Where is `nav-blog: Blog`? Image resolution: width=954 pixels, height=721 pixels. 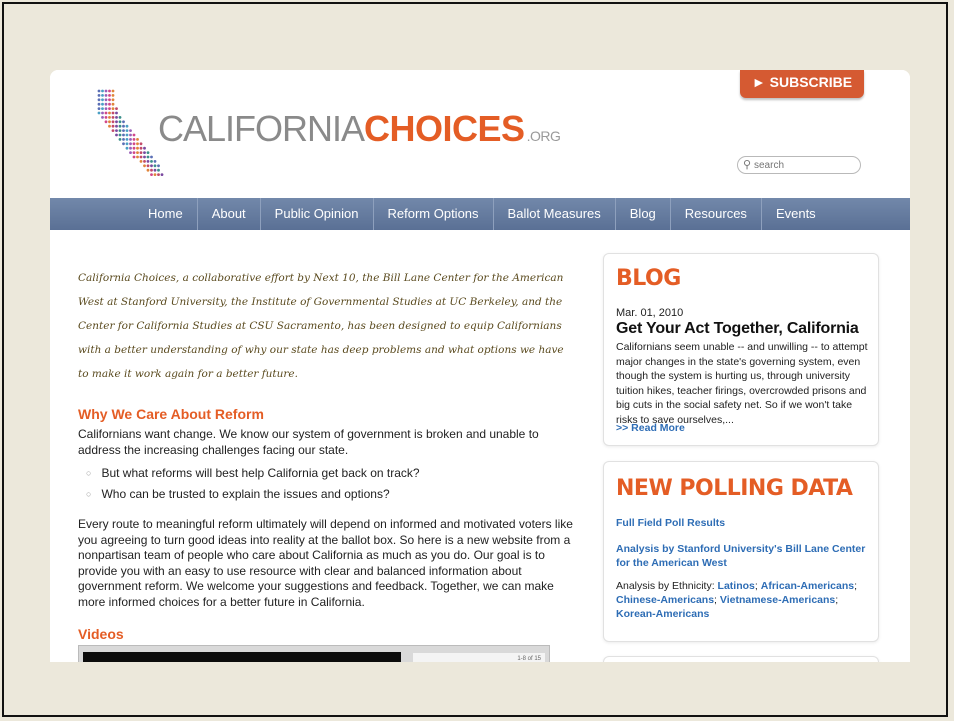
nav-blog: Blog is located at coordinates (643, 214).